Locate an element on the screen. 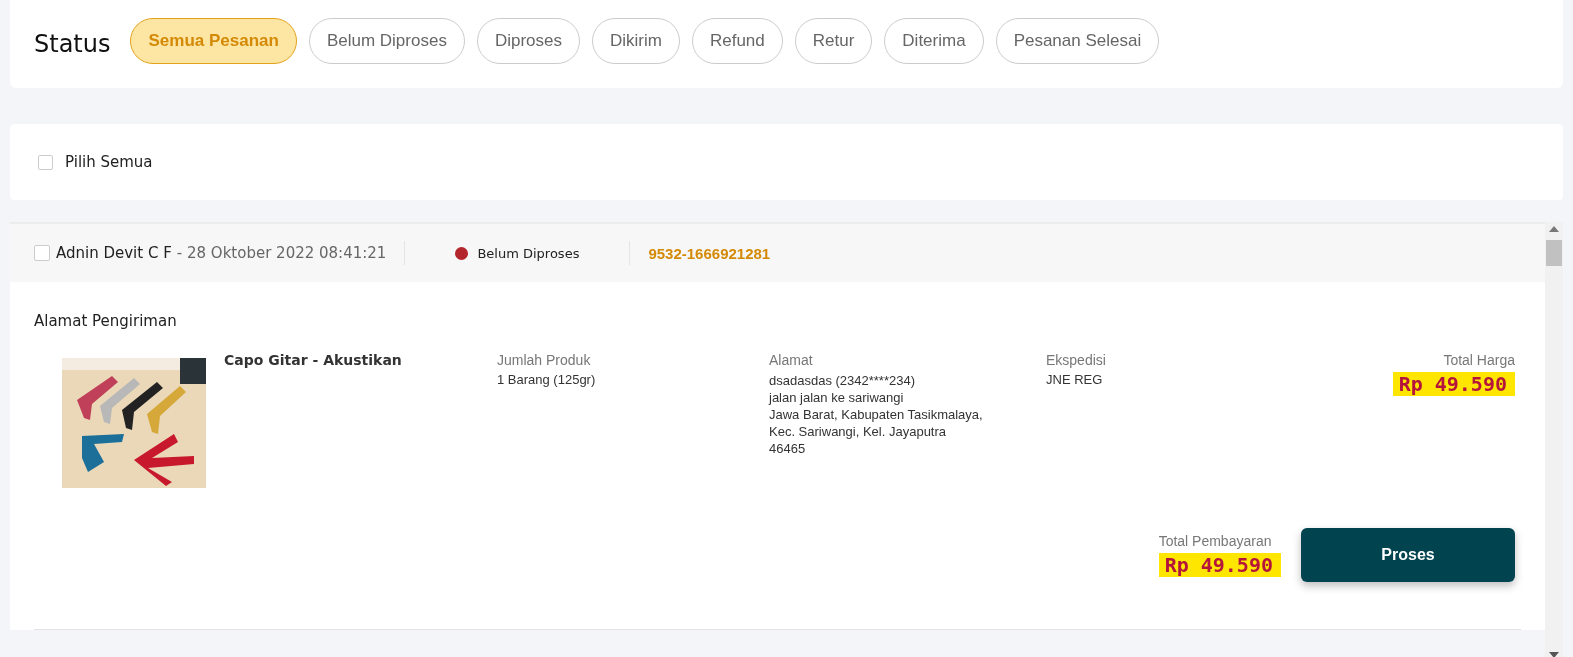  section-title: Alamat Pengiriman is located at coordinates (106, 321).